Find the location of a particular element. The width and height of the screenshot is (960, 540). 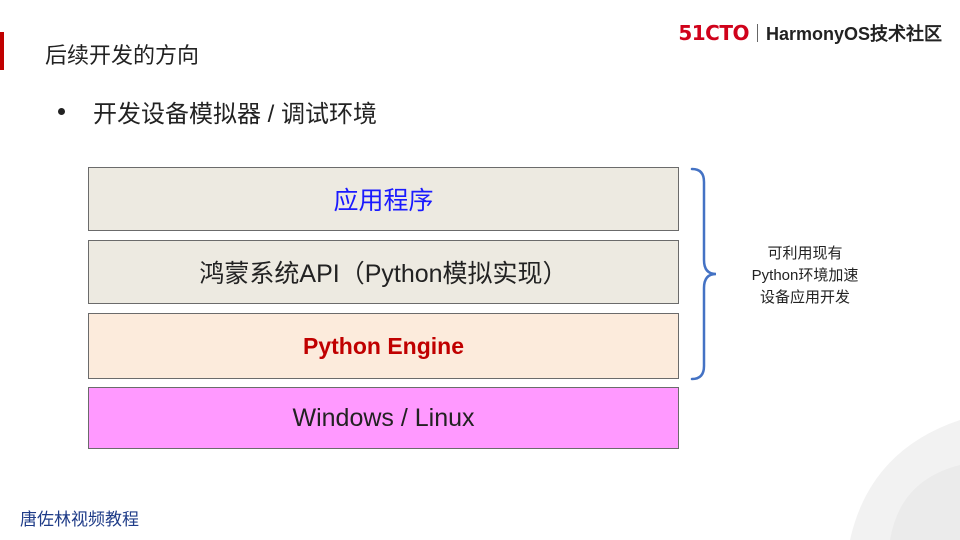

brand-logo-group: 51CTO HarmonyOS技术社区 is located at coordinates (810, 33).